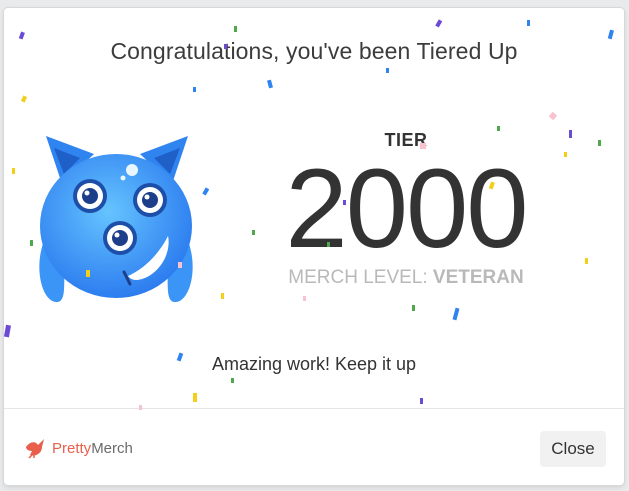  What do you see at coordinates (112, 448) in the screenshot?
I see `brand-name-part2: Merch` at bounding box center [112, 448].